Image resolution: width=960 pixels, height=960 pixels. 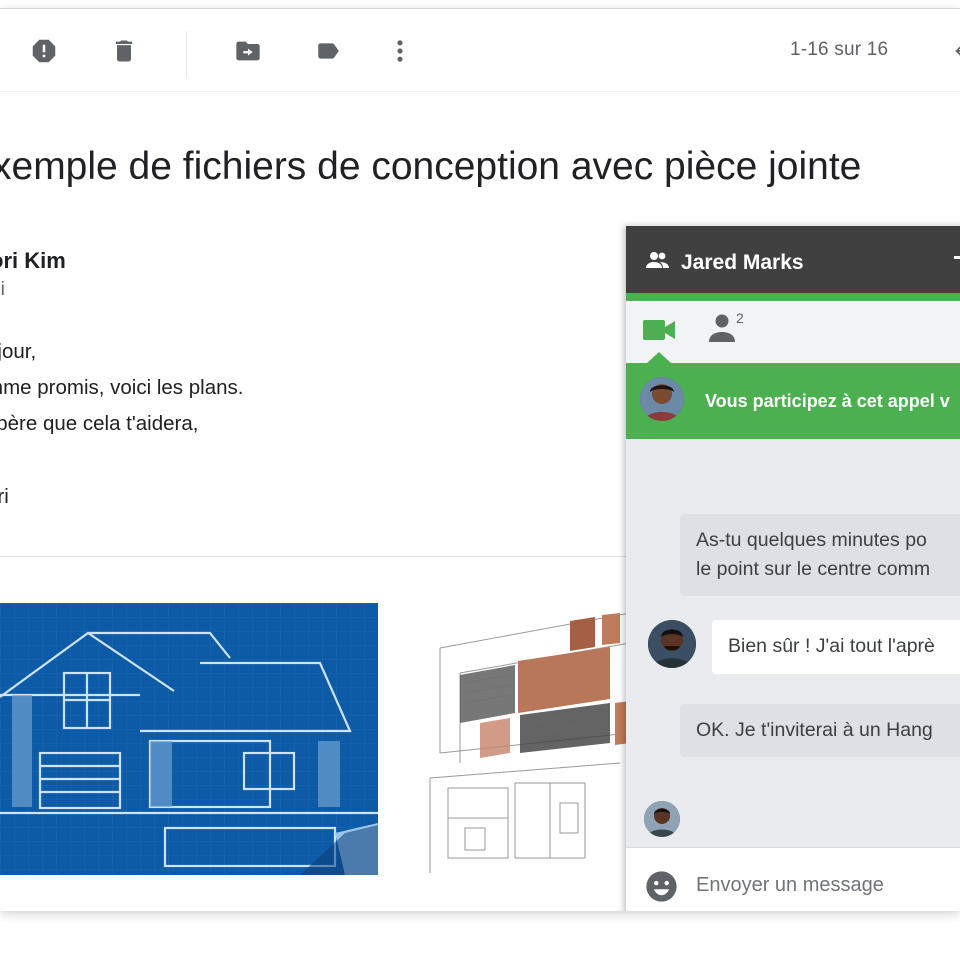 I want to click on message-line: OK. Je t'inviterai à un Hang, so click(x=814, y=730).